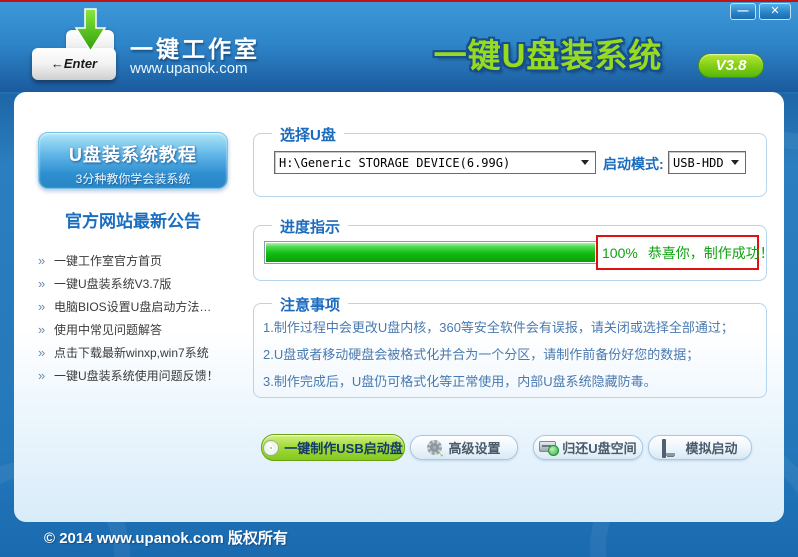  What do you see at coordinates (136, 376) in the screenshot?
I see `sidebar-link-label: 一键U盘装系统使用问题反馈！` at bounding box center [136, 376].